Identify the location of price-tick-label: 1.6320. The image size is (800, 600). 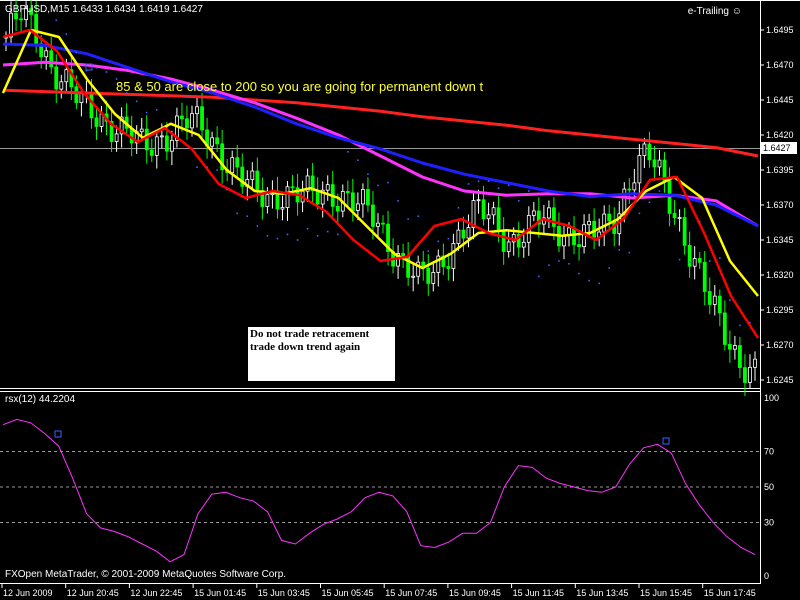
(780, 275).